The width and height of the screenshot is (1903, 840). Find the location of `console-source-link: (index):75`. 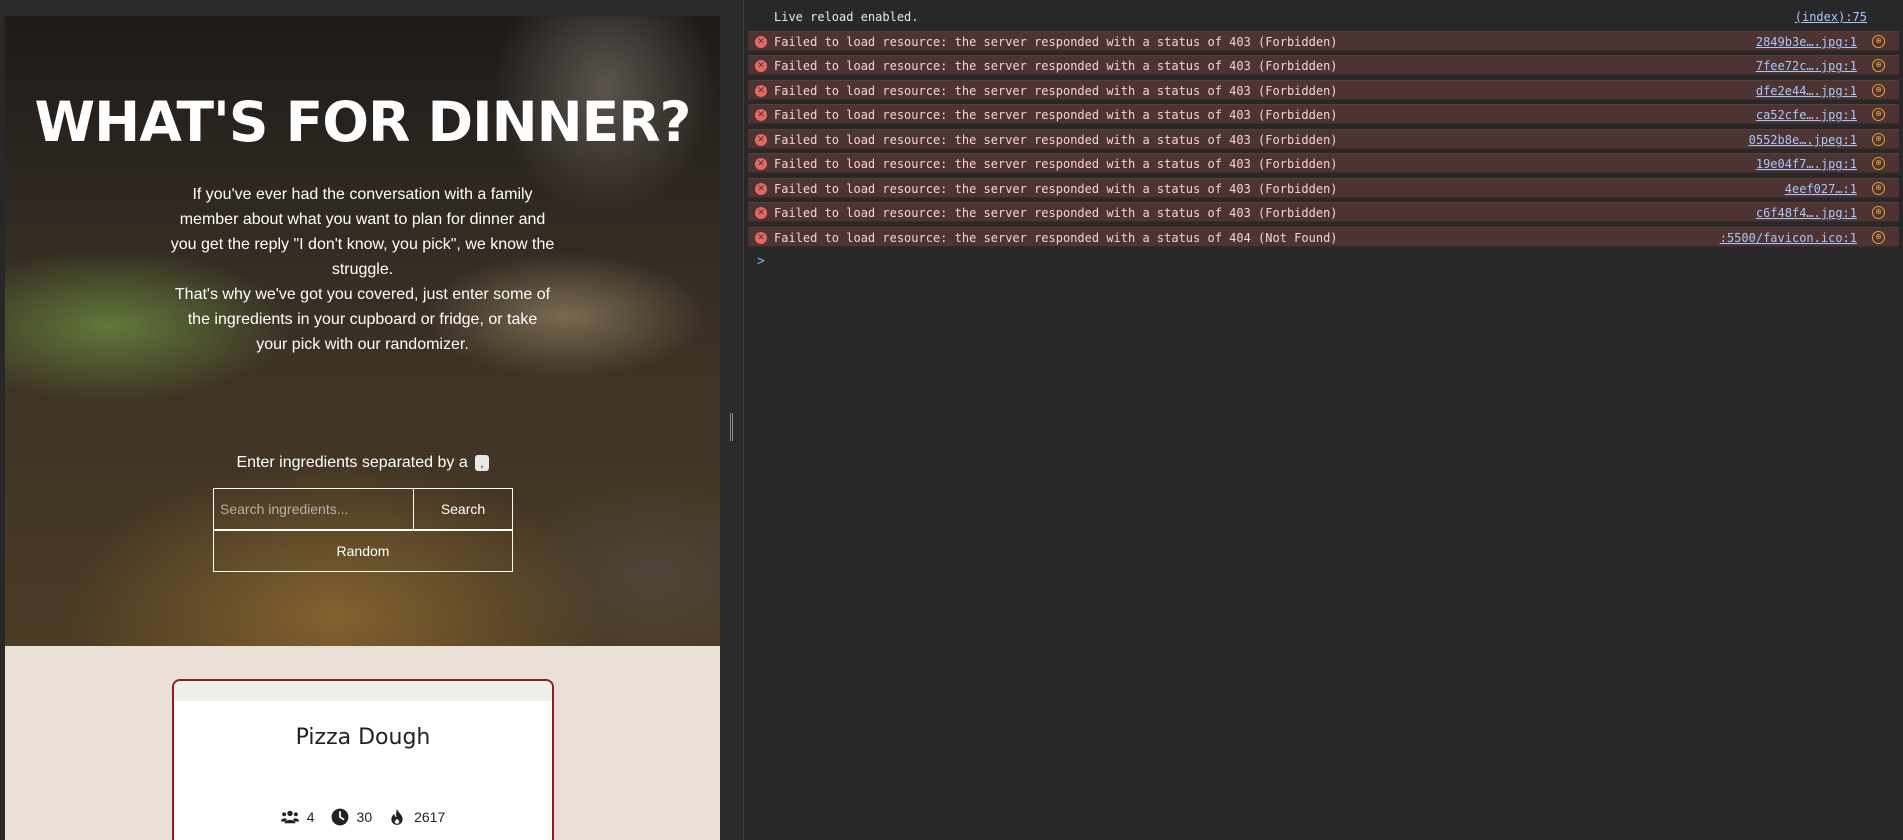

console-source-link: (index):75 is located at coordinates (1831, 17).